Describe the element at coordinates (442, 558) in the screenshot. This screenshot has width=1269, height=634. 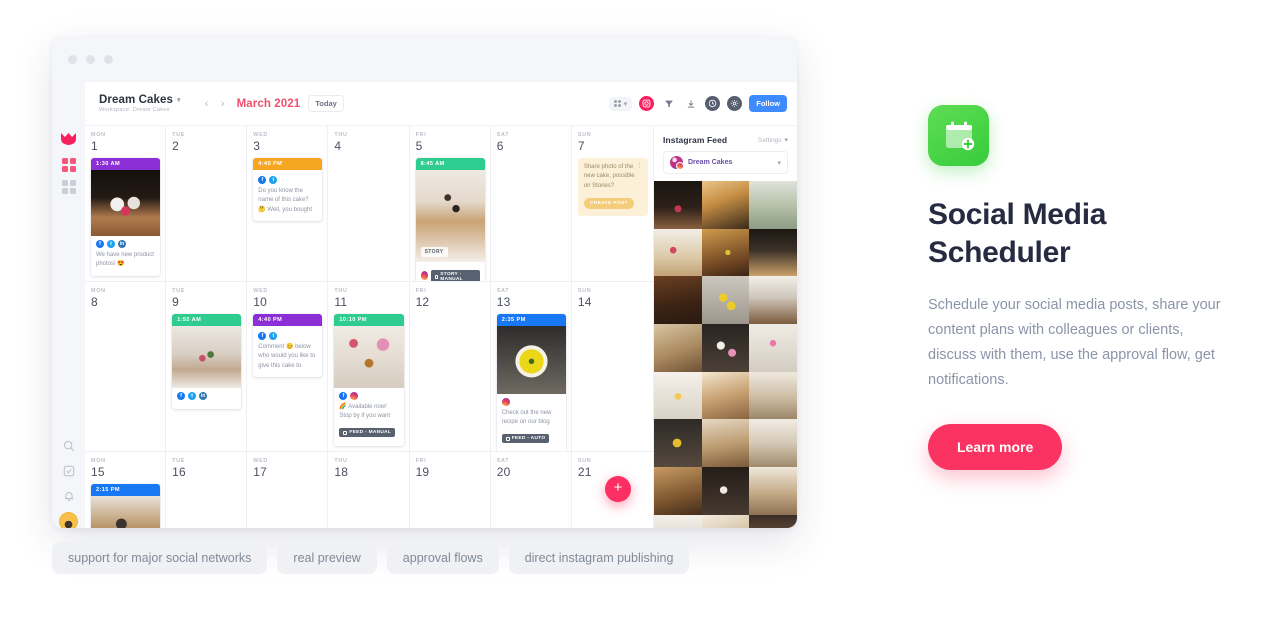
I see `feature-tag: approval flows` at that location.